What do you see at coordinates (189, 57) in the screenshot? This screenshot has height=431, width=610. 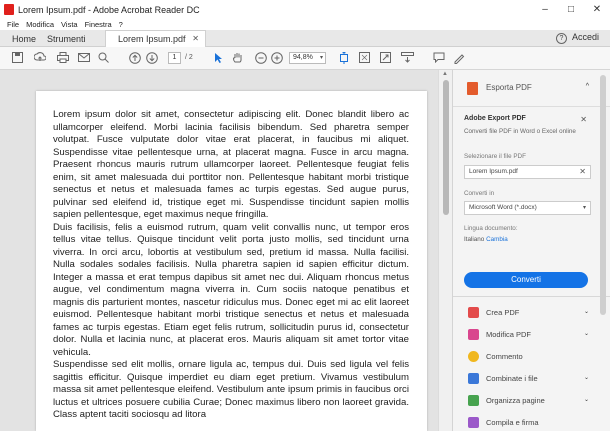 I see `page-total: / 2` at bounding box center [189, 57].